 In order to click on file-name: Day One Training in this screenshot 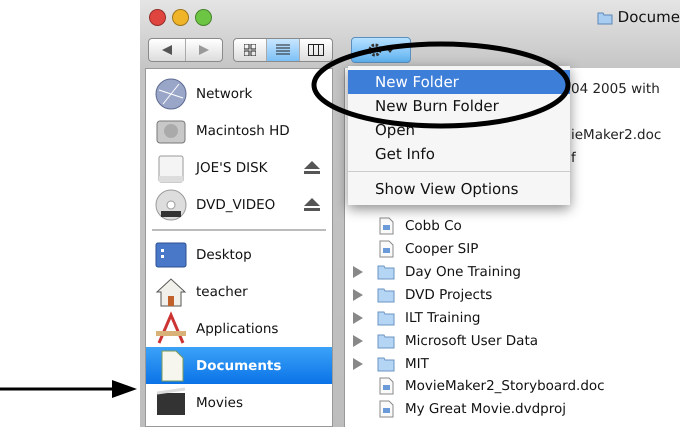, I will do `click(463, 272)`.